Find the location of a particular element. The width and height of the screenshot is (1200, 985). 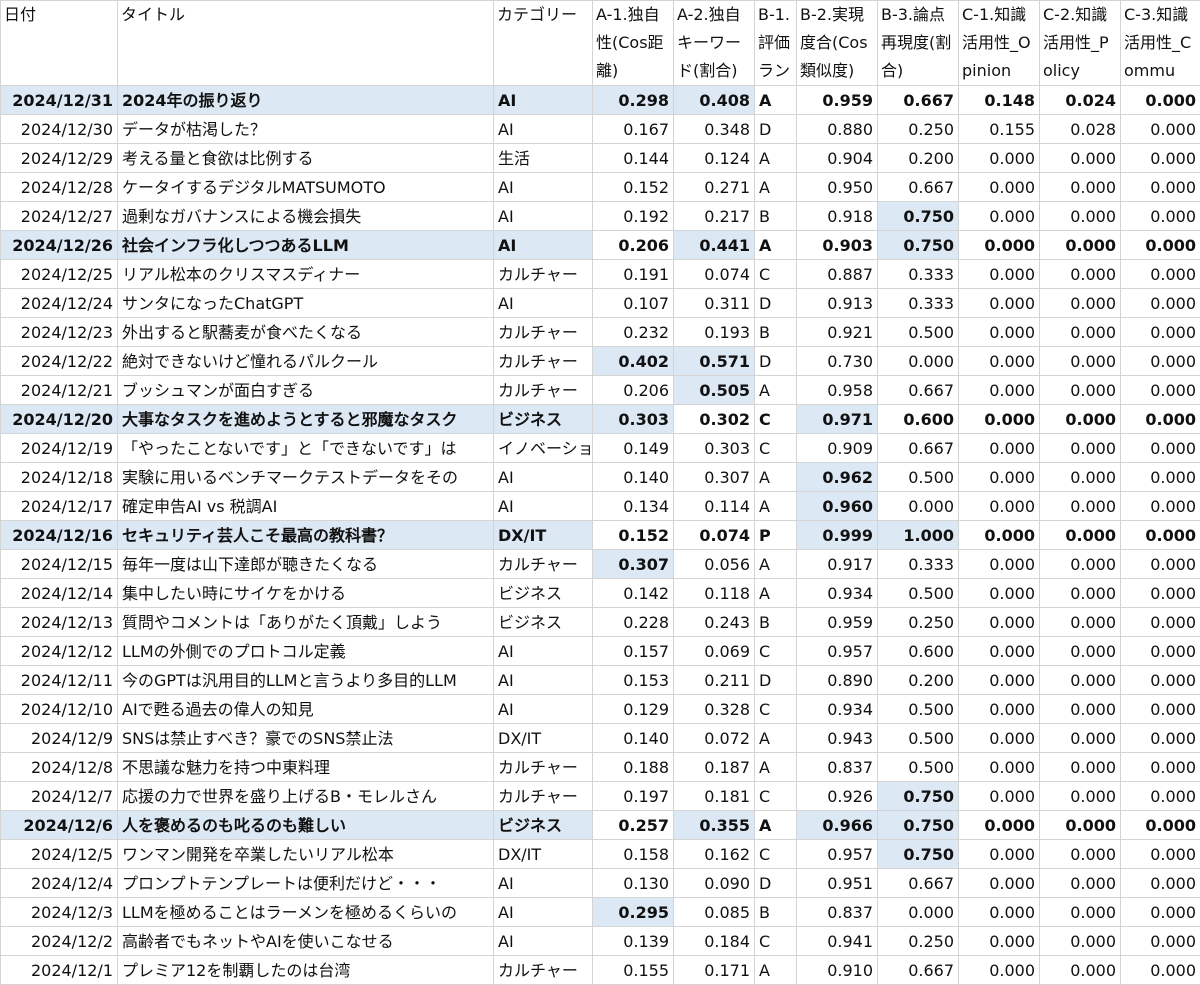

a2-cell: 0.211 is located at coordinates (714, 680).